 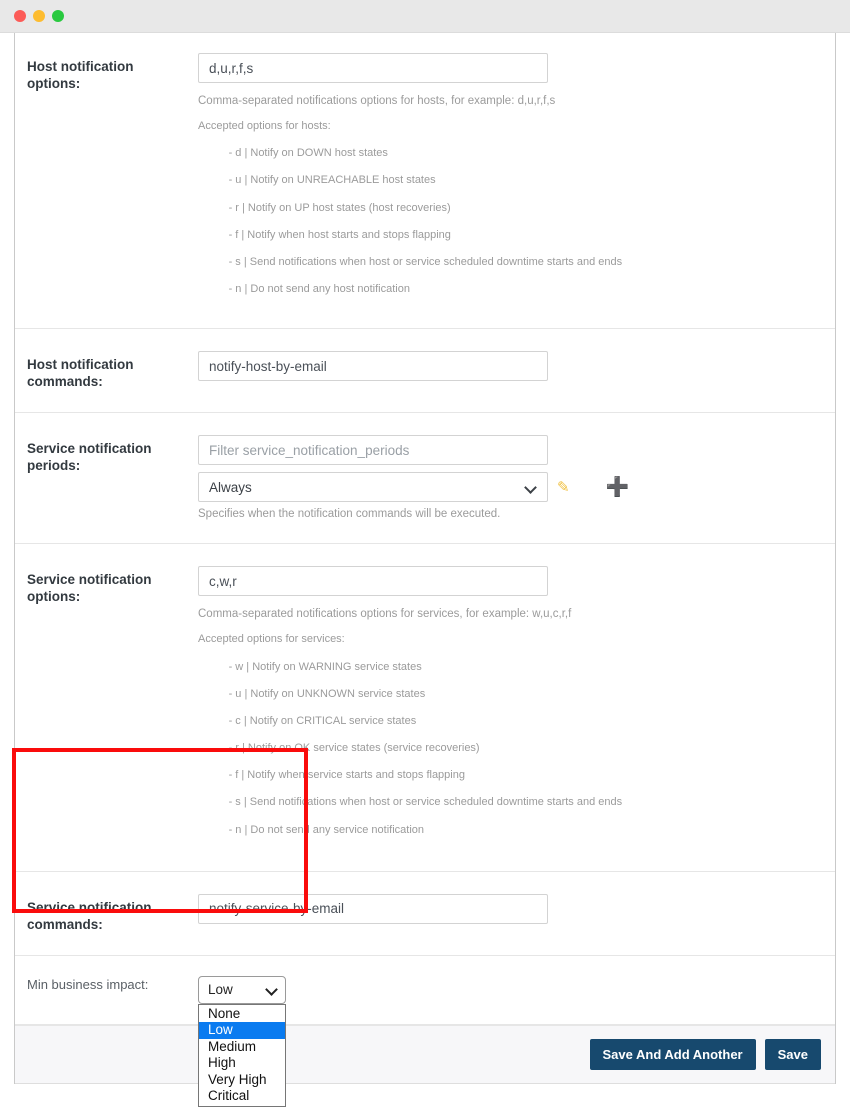 I want to click on form-footer: Save And Add Another Save, so click(x=425, y=1054).